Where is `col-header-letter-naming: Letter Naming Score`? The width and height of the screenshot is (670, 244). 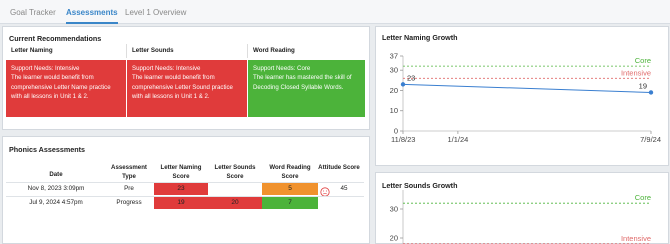
col-header-letter-naming: Letter Naming Score is located at coordinates (181, 172).